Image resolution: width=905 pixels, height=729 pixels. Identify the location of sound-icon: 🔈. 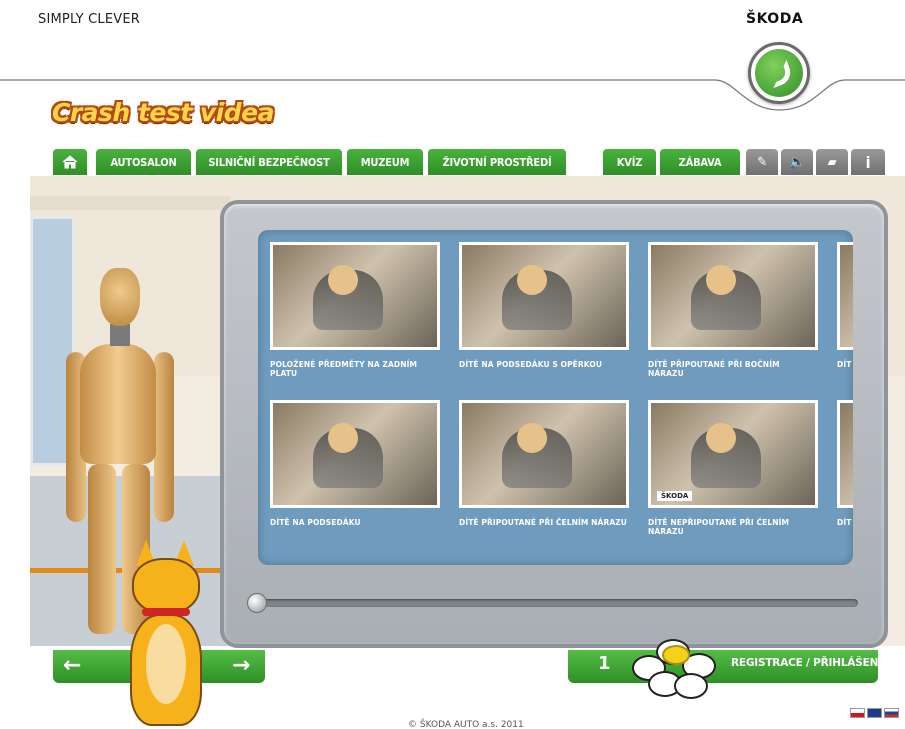
(797, 162).